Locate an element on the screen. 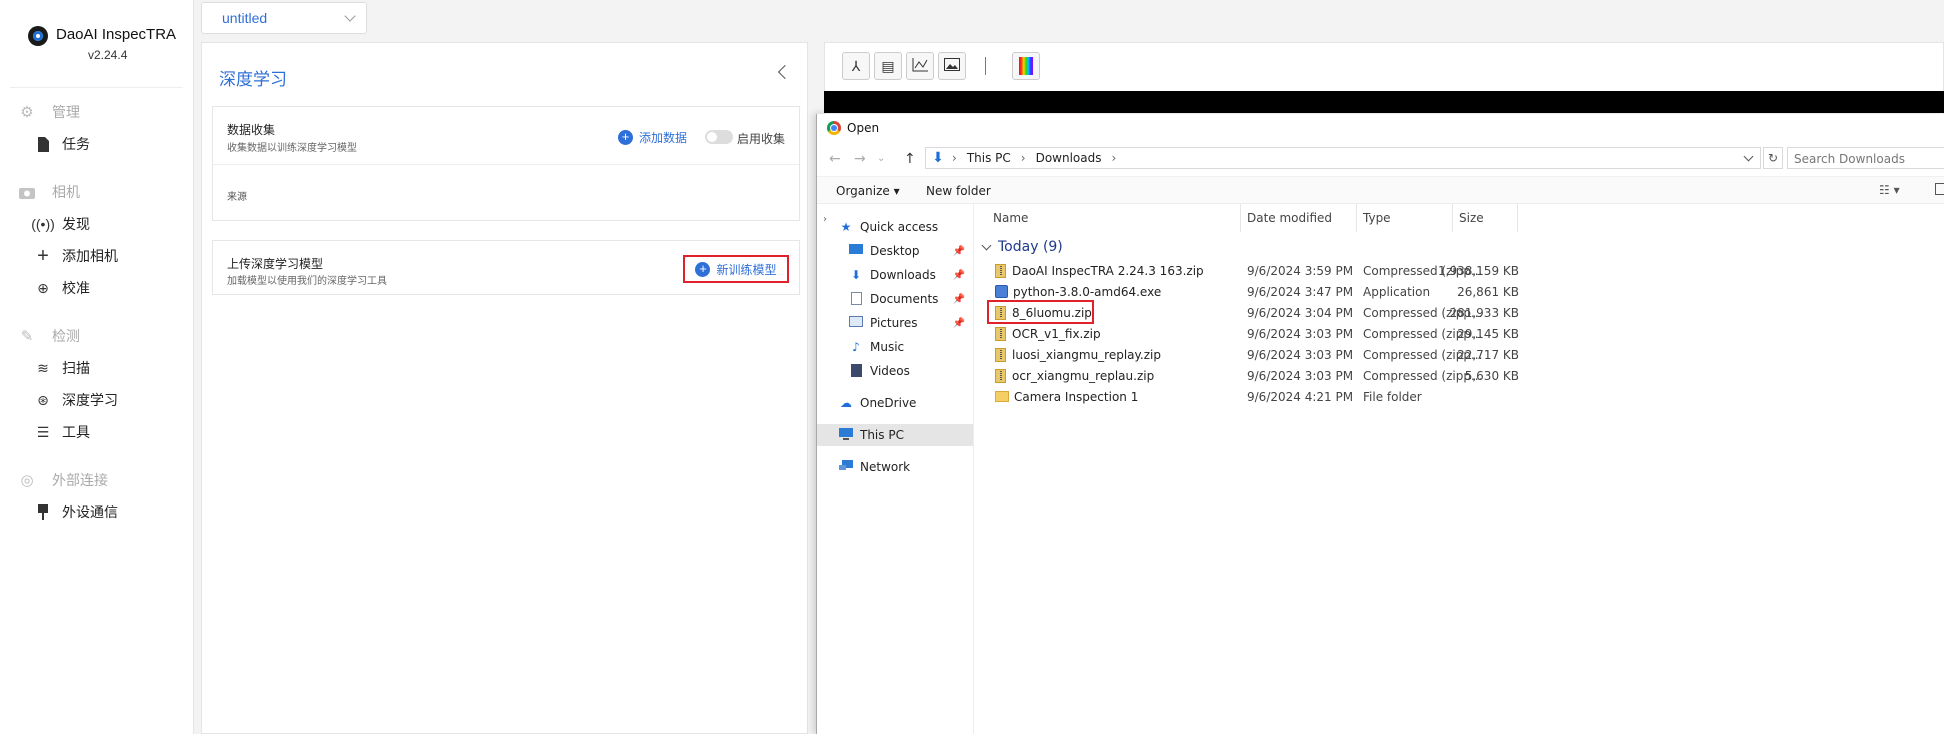 The image size is (1944, 734). file-date: 9/6/2024 3:04 PM is located at coordinates (1300, 312).